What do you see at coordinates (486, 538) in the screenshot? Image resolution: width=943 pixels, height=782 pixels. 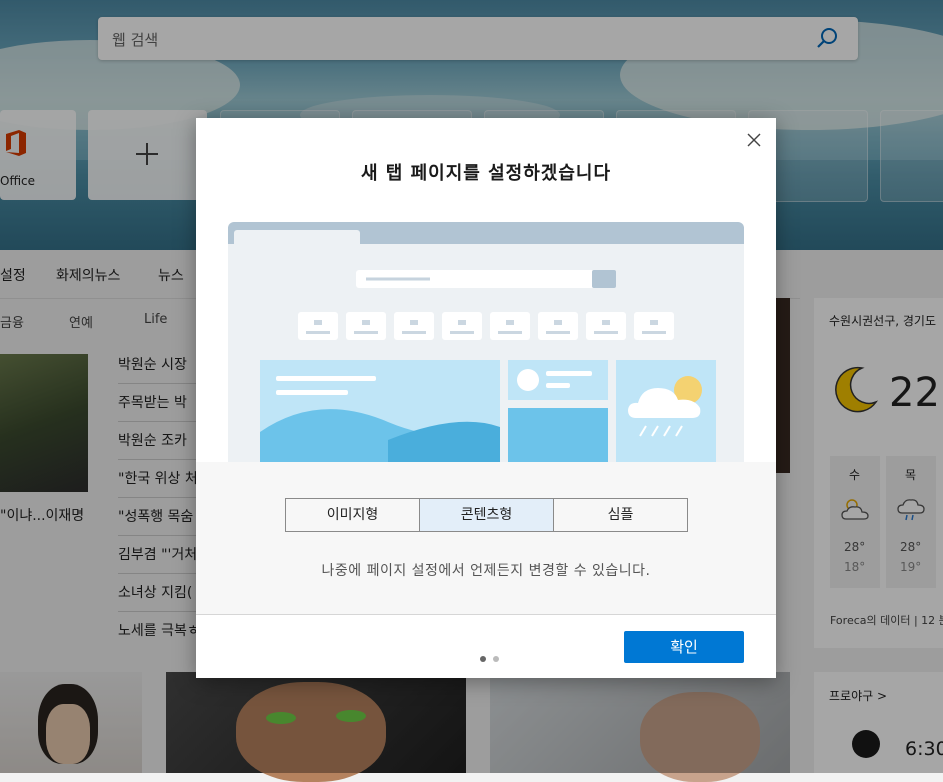 I see `dialog-options-area` at bounding box center [486, 538].